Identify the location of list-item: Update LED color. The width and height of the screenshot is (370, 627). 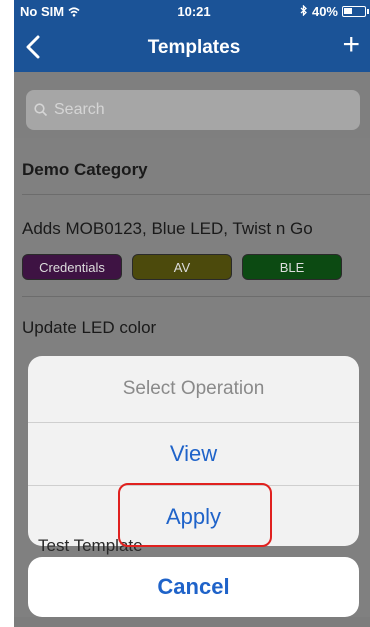
(89, 328).